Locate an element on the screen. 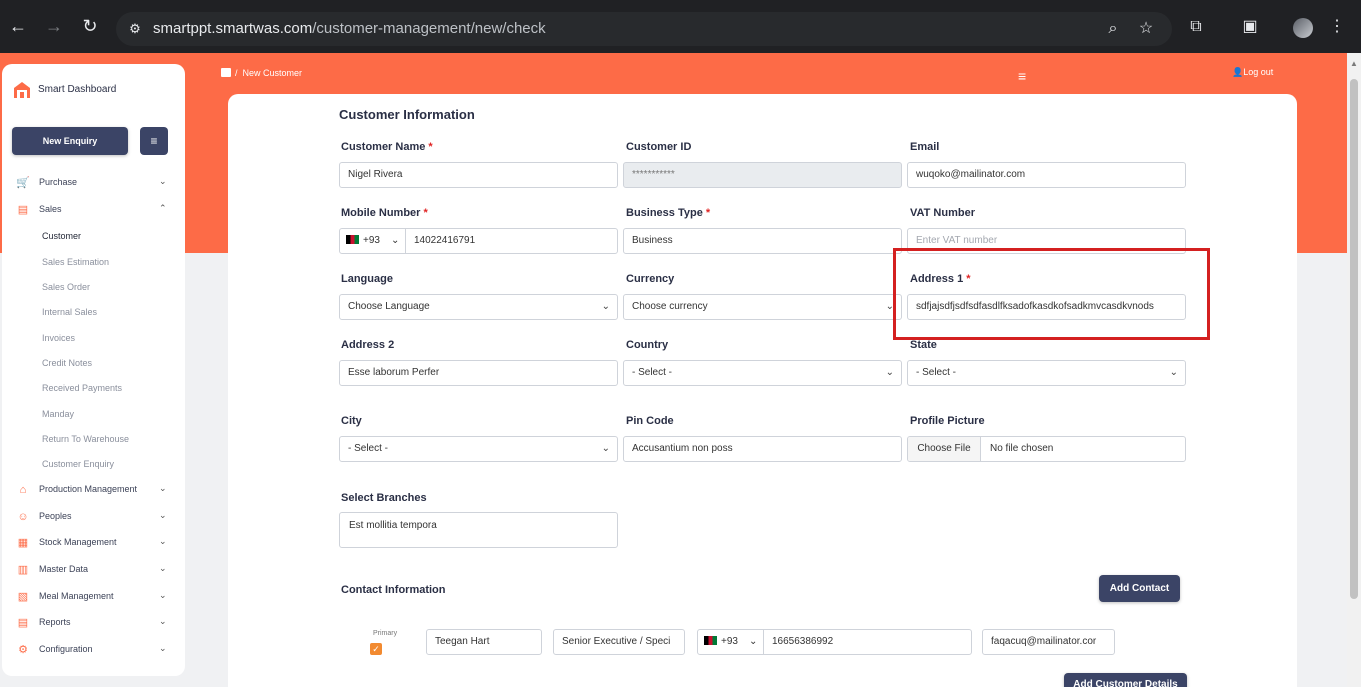 The image size is (1361, 687). home-icon is located at coordinates (226, 72).